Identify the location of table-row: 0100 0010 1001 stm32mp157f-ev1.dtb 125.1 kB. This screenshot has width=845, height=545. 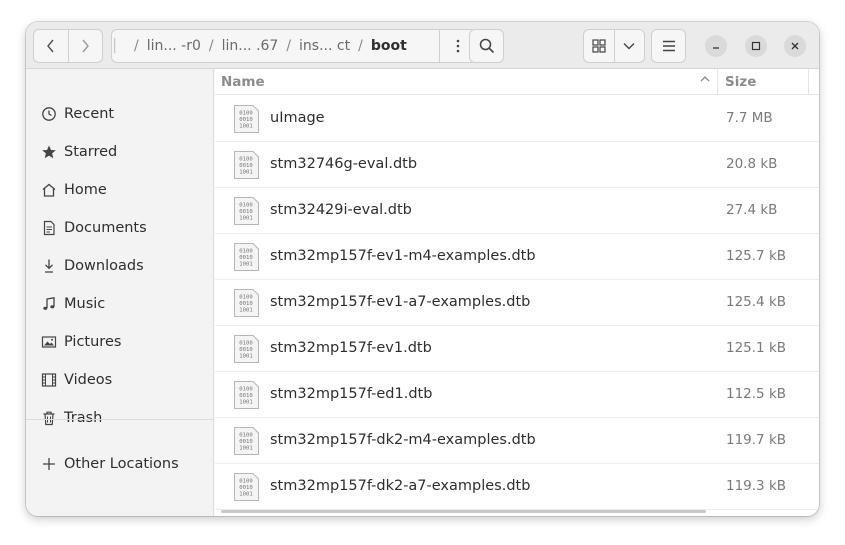
(517, 349).